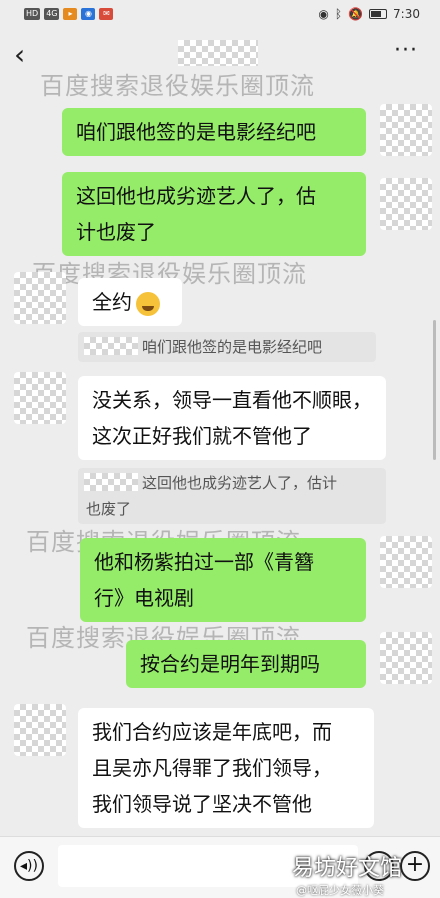  Describe the element at coordinates (415, 866) in the screenshot. I see `plus-icon: +` at that location.